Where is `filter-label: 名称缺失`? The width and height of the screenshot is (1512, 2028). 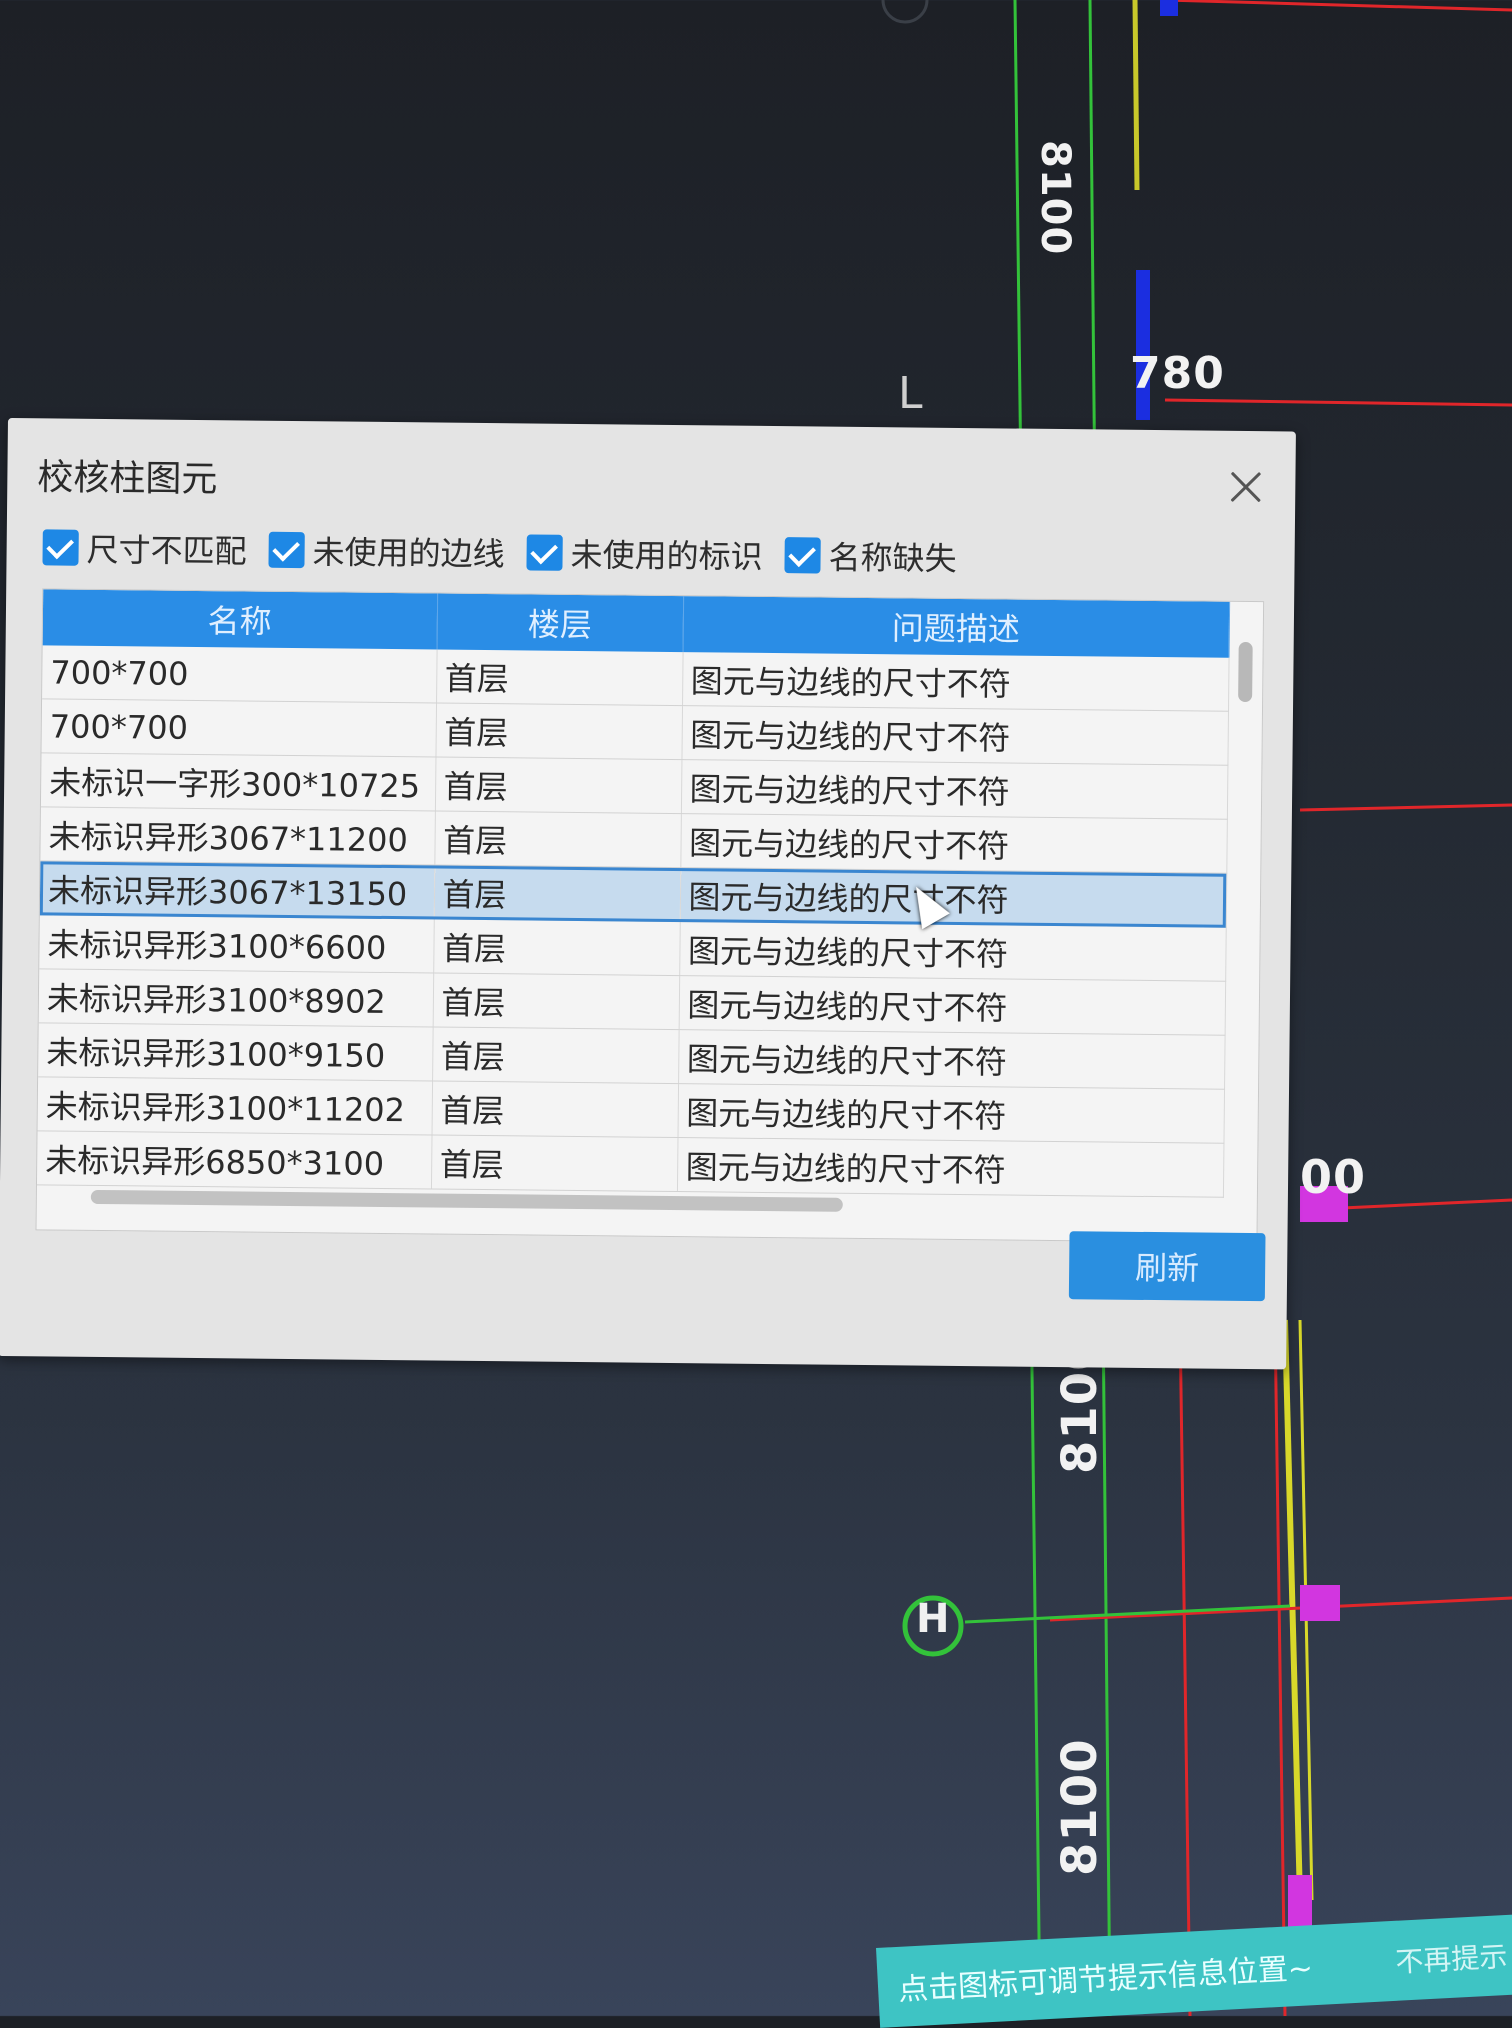 filter-label: 名称缺失 is located at coordinates (892, 558).